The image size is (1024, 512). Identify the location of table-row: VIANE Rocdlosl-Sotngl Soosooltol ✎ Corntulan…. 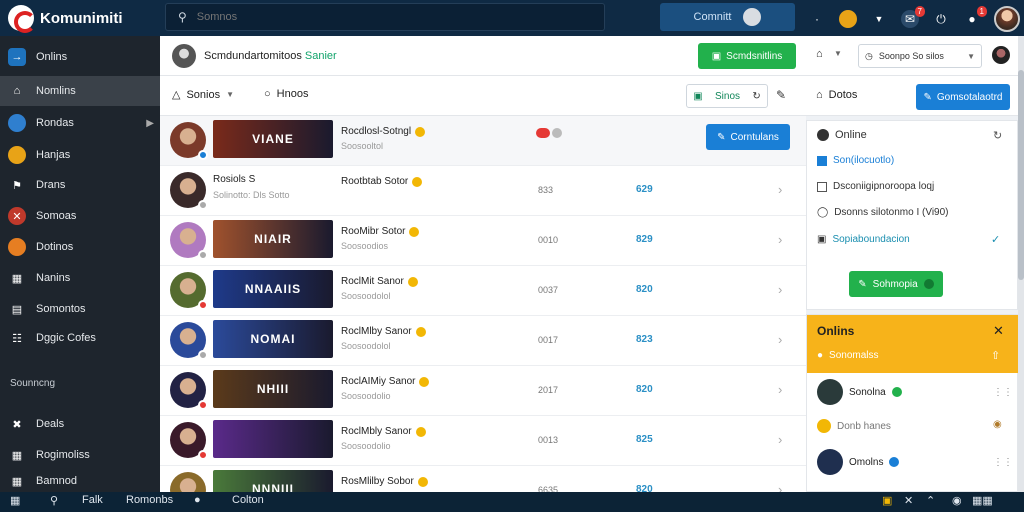
(483, 141).